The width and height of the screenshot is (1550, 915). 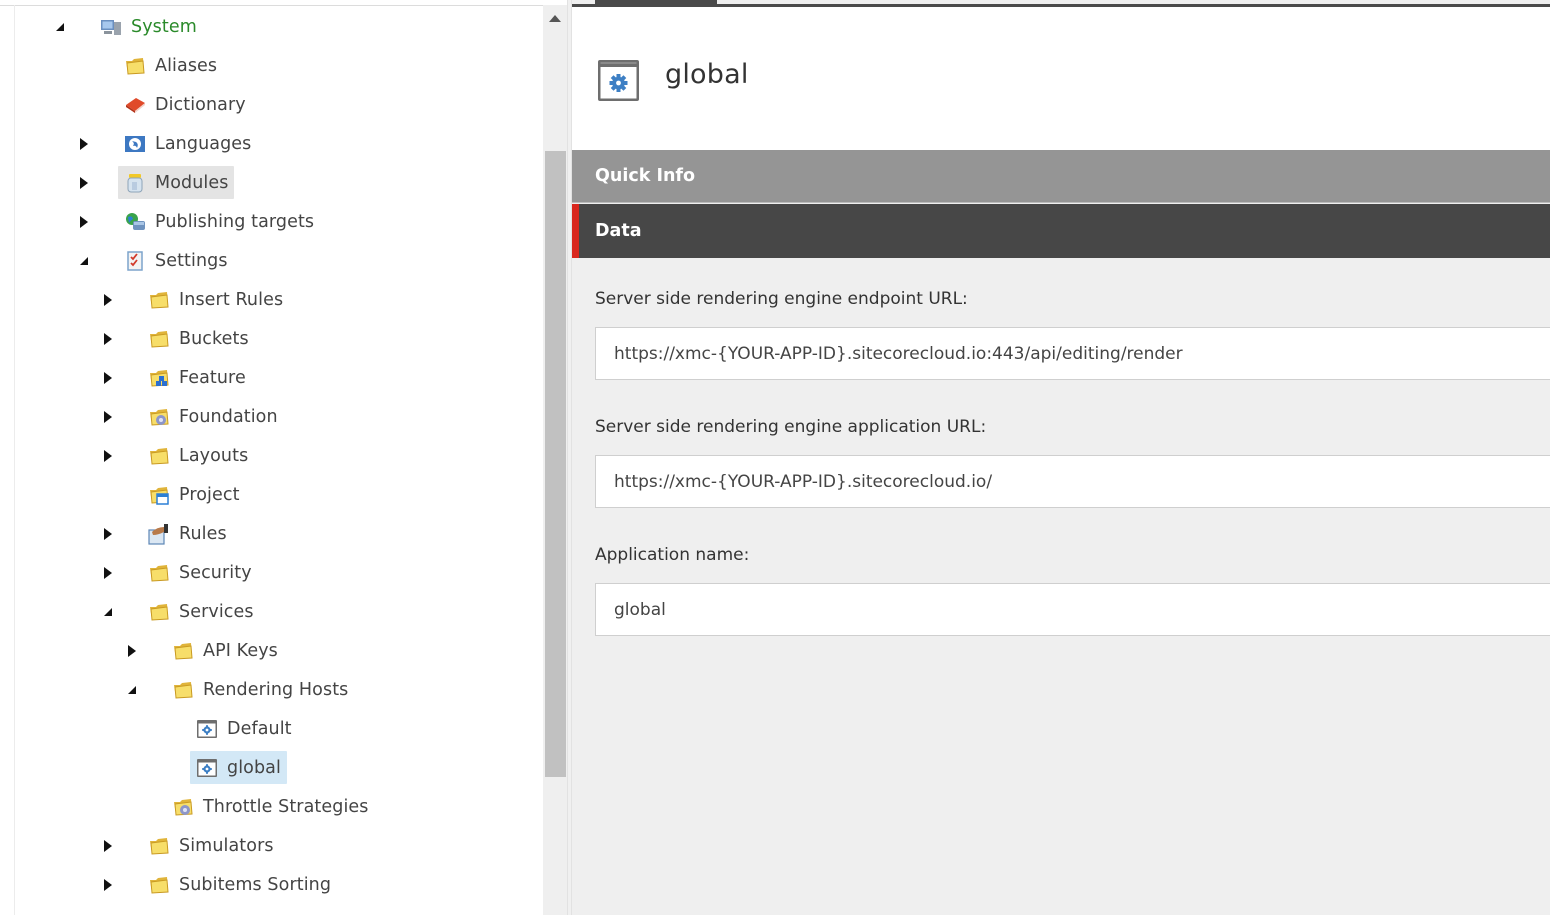 I want to click on tree-item-row: Simulators, so click(x=211, y=845).